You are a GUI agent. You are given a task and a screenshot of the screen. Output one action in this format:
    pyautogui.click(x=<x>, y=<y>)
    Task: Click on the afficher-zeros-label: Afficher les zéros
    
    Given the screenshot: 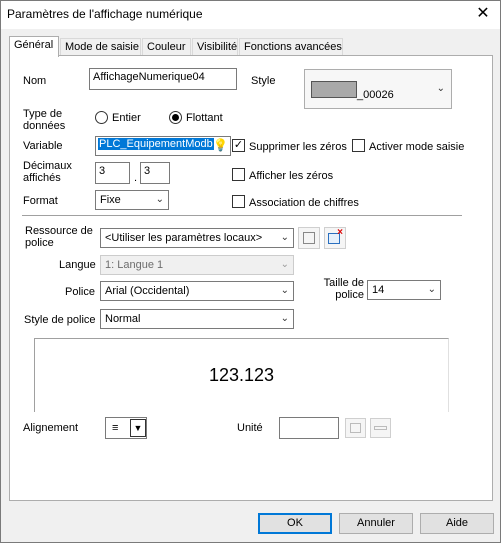 What is the action you would take?
    pyautogui.click(x=291, y=176)
    